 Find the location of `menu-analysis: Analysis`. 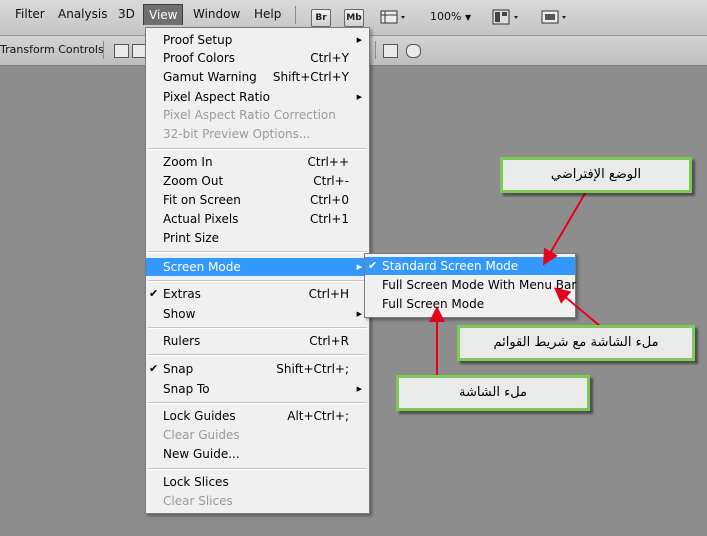

menu-analysis: Analysis is located at coordinates (82, 14).